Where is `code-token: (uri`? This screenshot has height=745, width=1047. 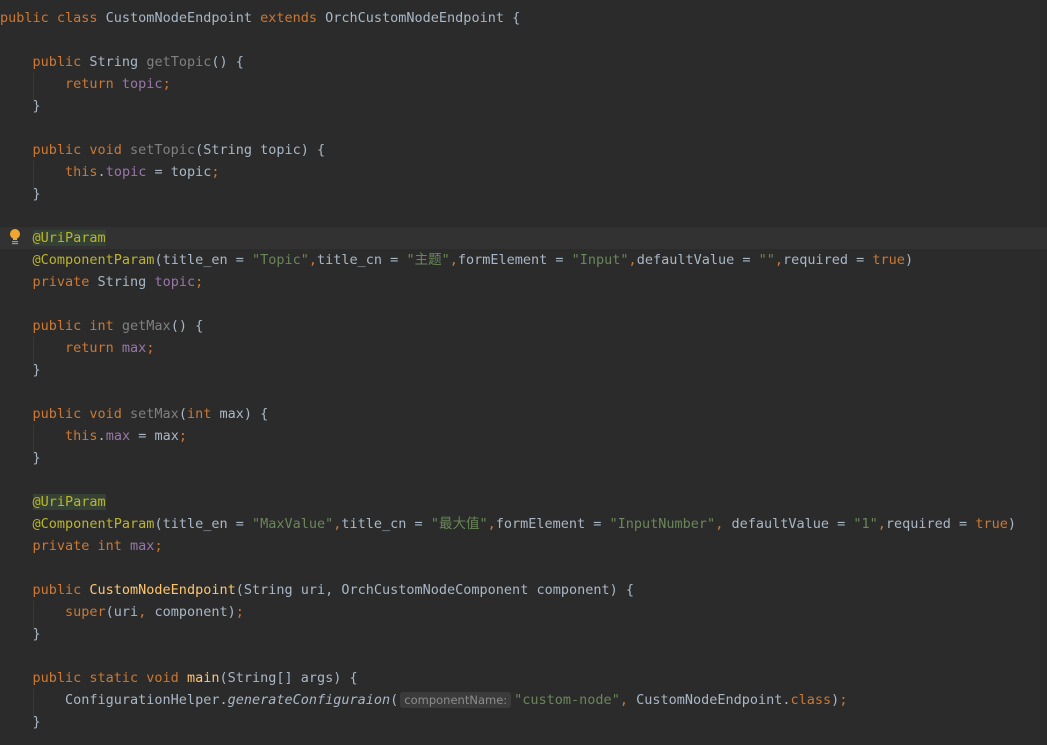
code-token: (uri is located at coordinates (122, 612).